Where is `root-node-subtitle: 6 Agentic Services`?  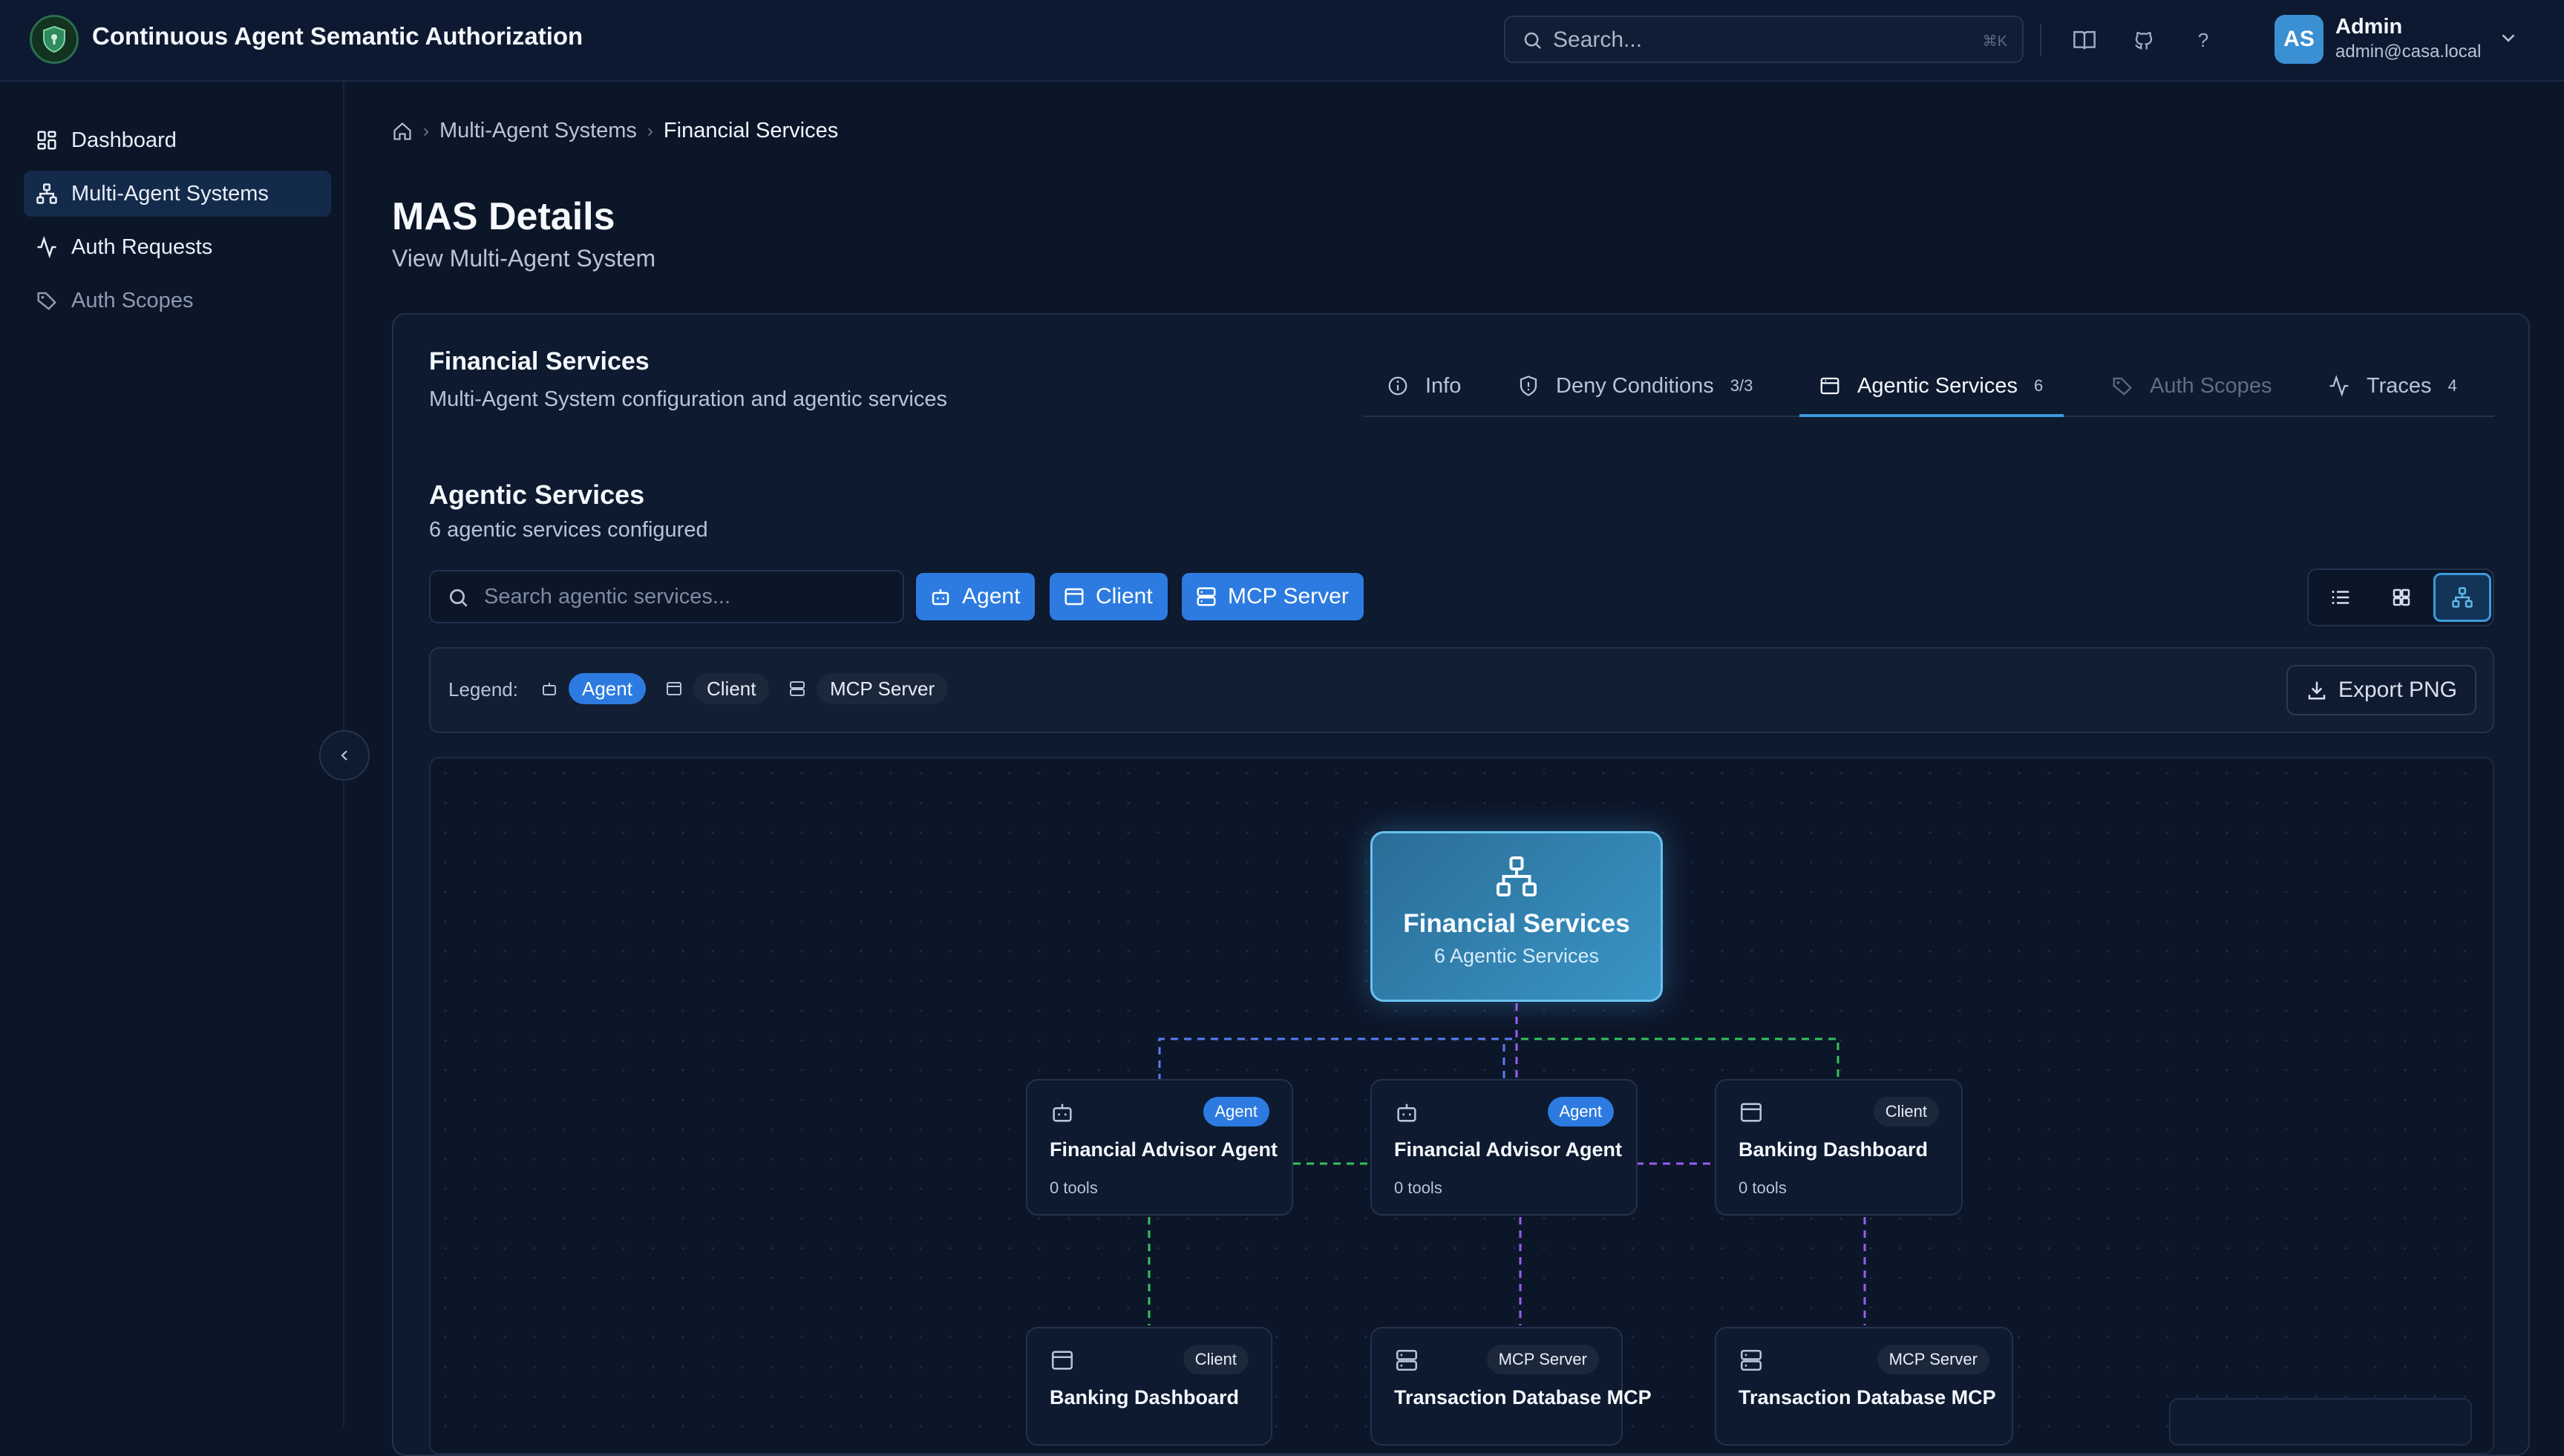
root-node-subtitle: 6 Agentic Services is located at coordinates (1517, 956).